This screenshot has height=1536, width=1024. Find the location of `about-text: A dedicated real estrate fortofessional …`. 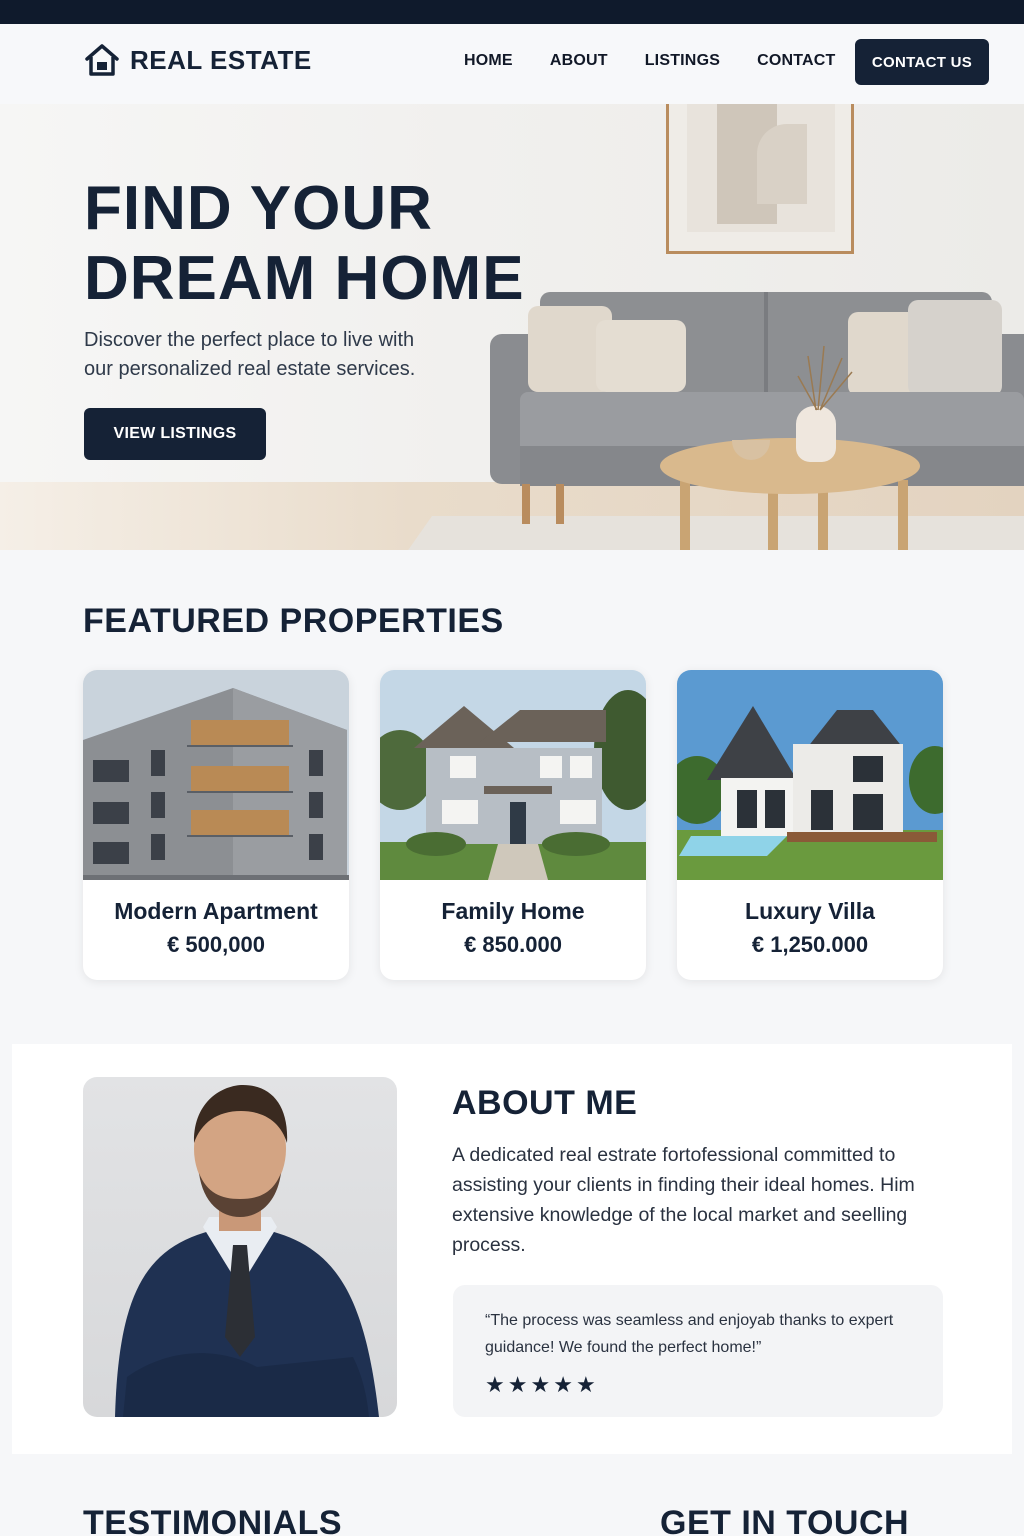

about-text: A dedicated real estrate fortofessional … is located at coordinates (683, 1200).